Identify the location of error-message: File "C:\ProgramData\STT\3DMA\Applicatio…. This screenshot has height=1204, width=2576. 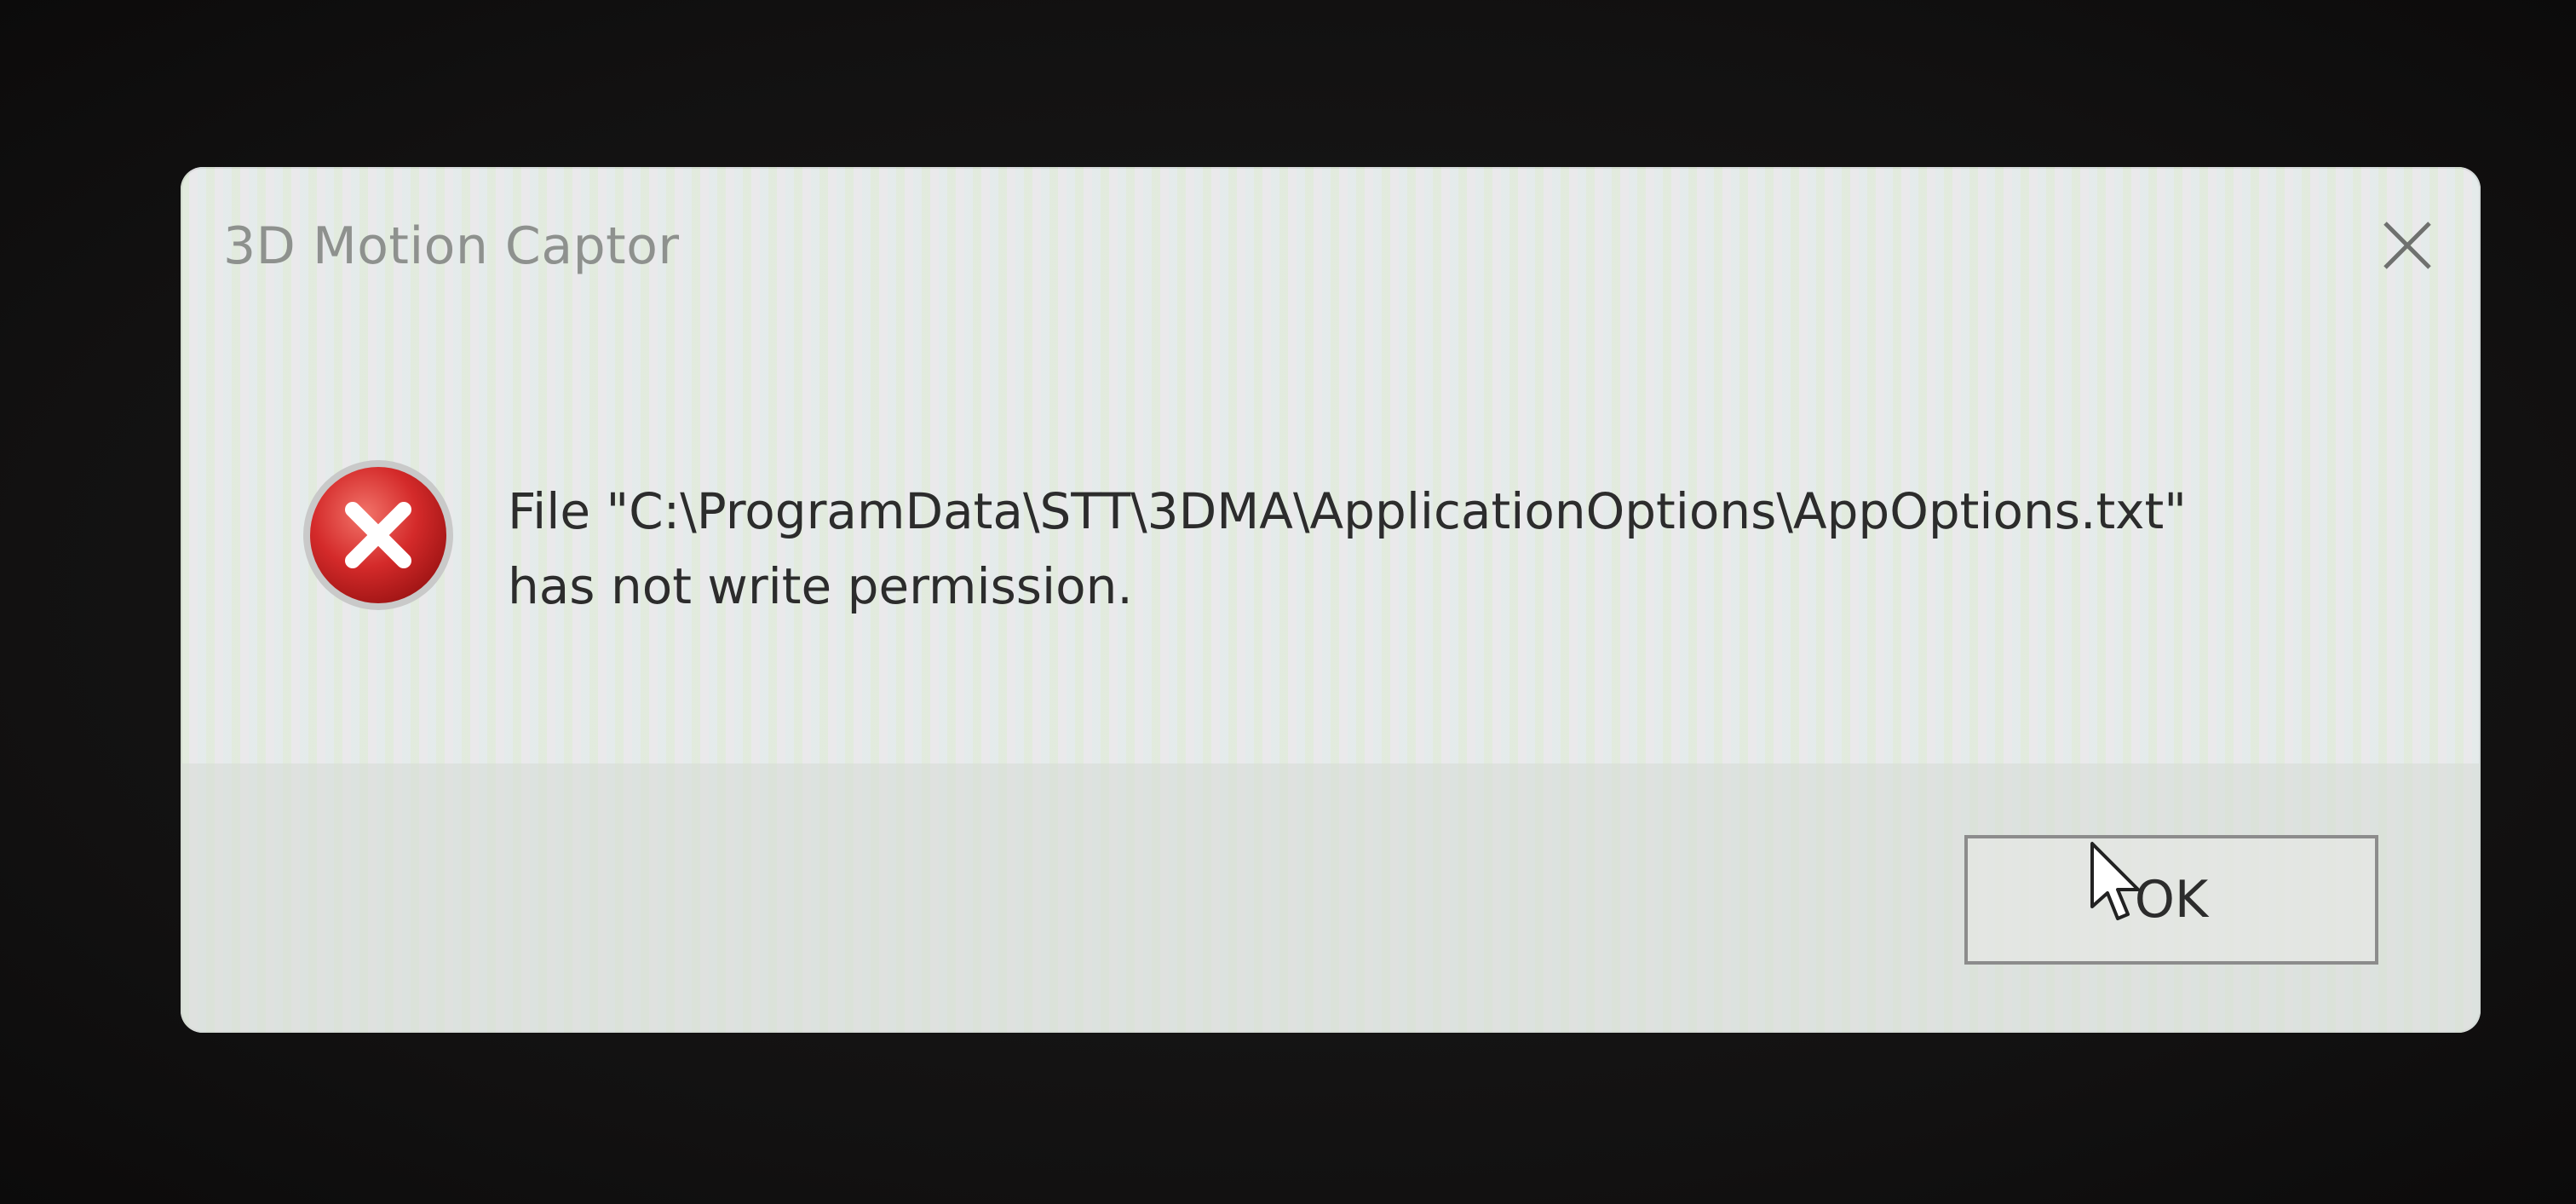
(1348, 549).